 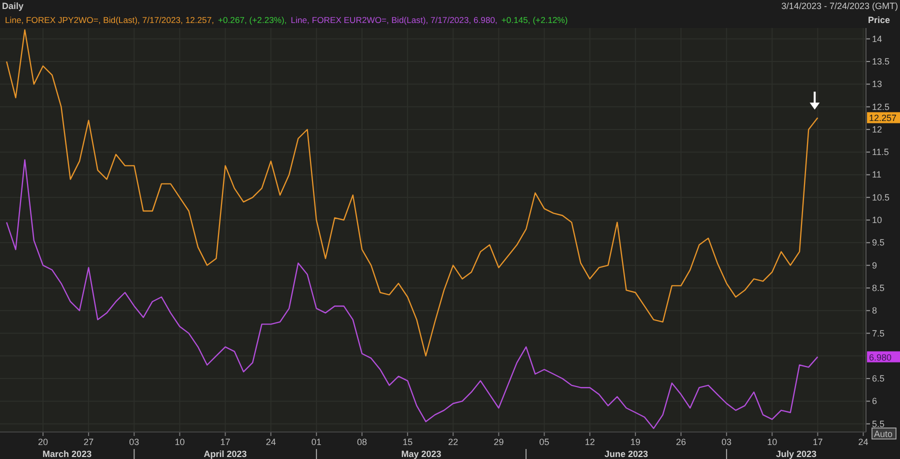 I want to click on tick-label: 7.5, so click(x=878, y=333).